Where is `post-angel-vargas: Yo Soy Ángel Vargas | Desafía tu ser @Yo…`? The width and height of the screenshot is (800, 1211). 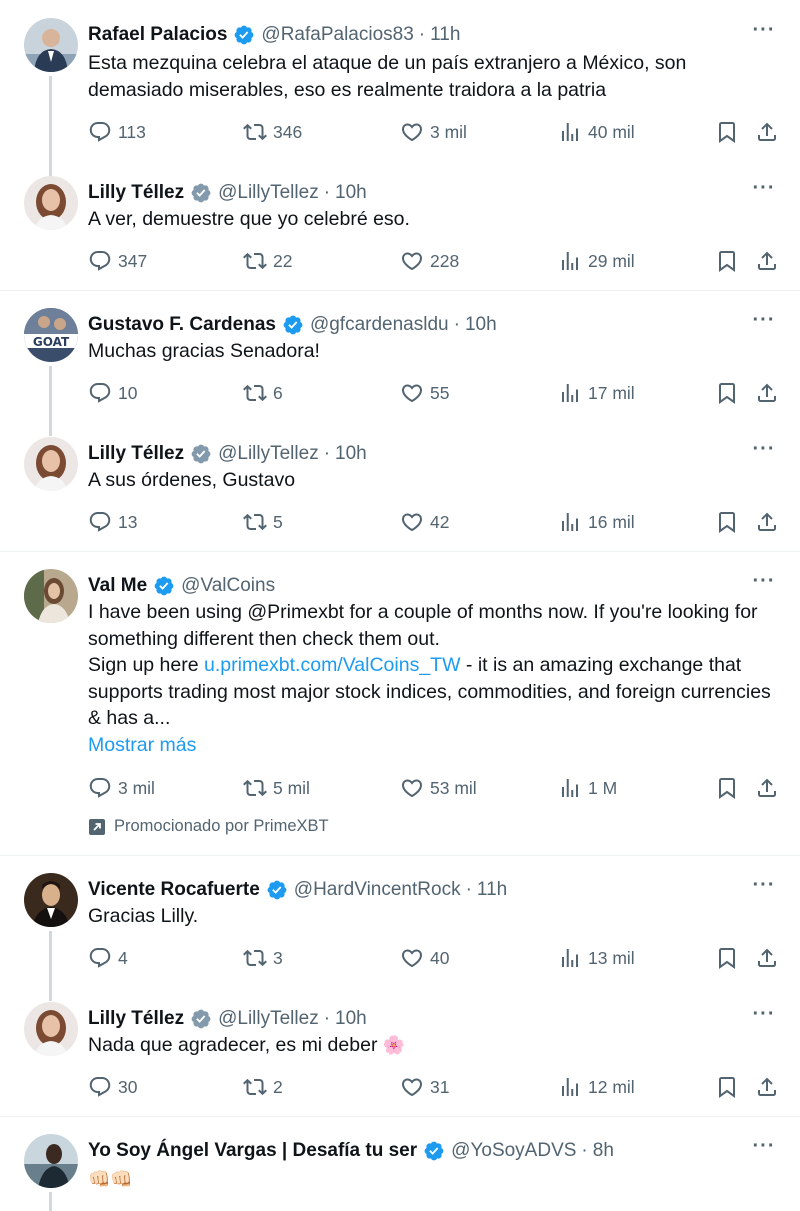 post-angel-vargas: Yo Soy Ángel Vargas | Desafía tu ser @Yo… is located at coordinates (400, 1172).